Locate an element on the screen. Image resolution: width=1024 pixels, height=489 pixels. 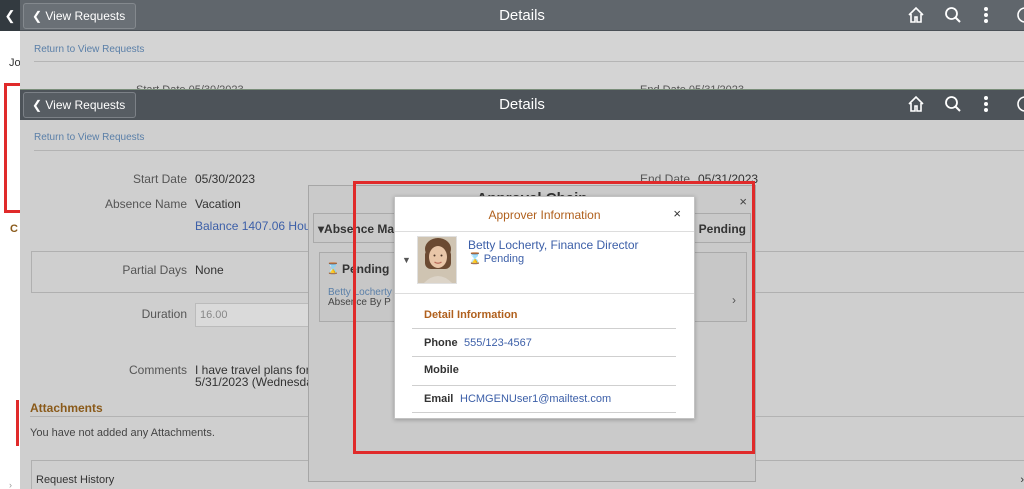
front-page-title: Details is located at coordinates (522, 104).